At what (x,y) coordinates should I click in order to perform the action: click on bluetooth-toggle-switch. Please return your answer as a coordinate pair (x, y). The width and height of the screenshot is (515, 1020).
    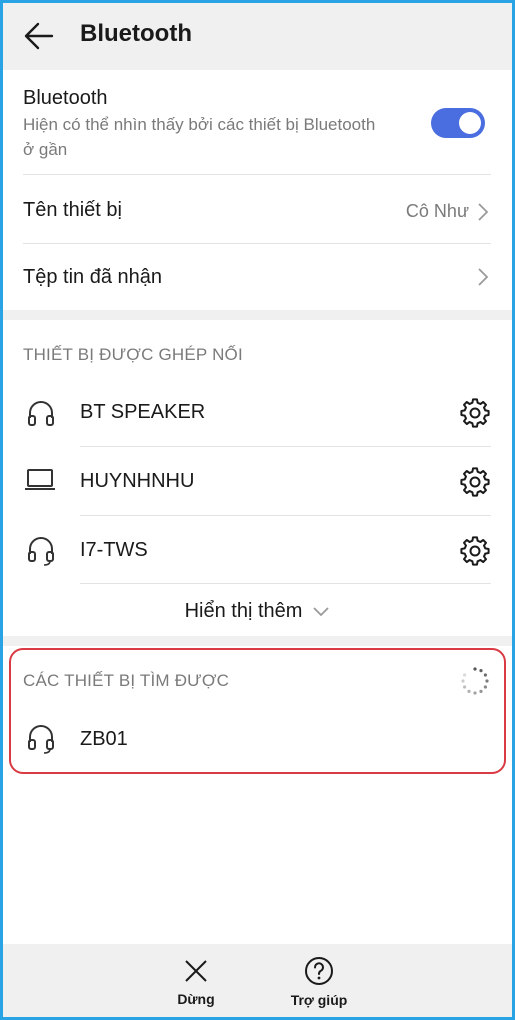
    Looking at the image, I should click on (458, 123).